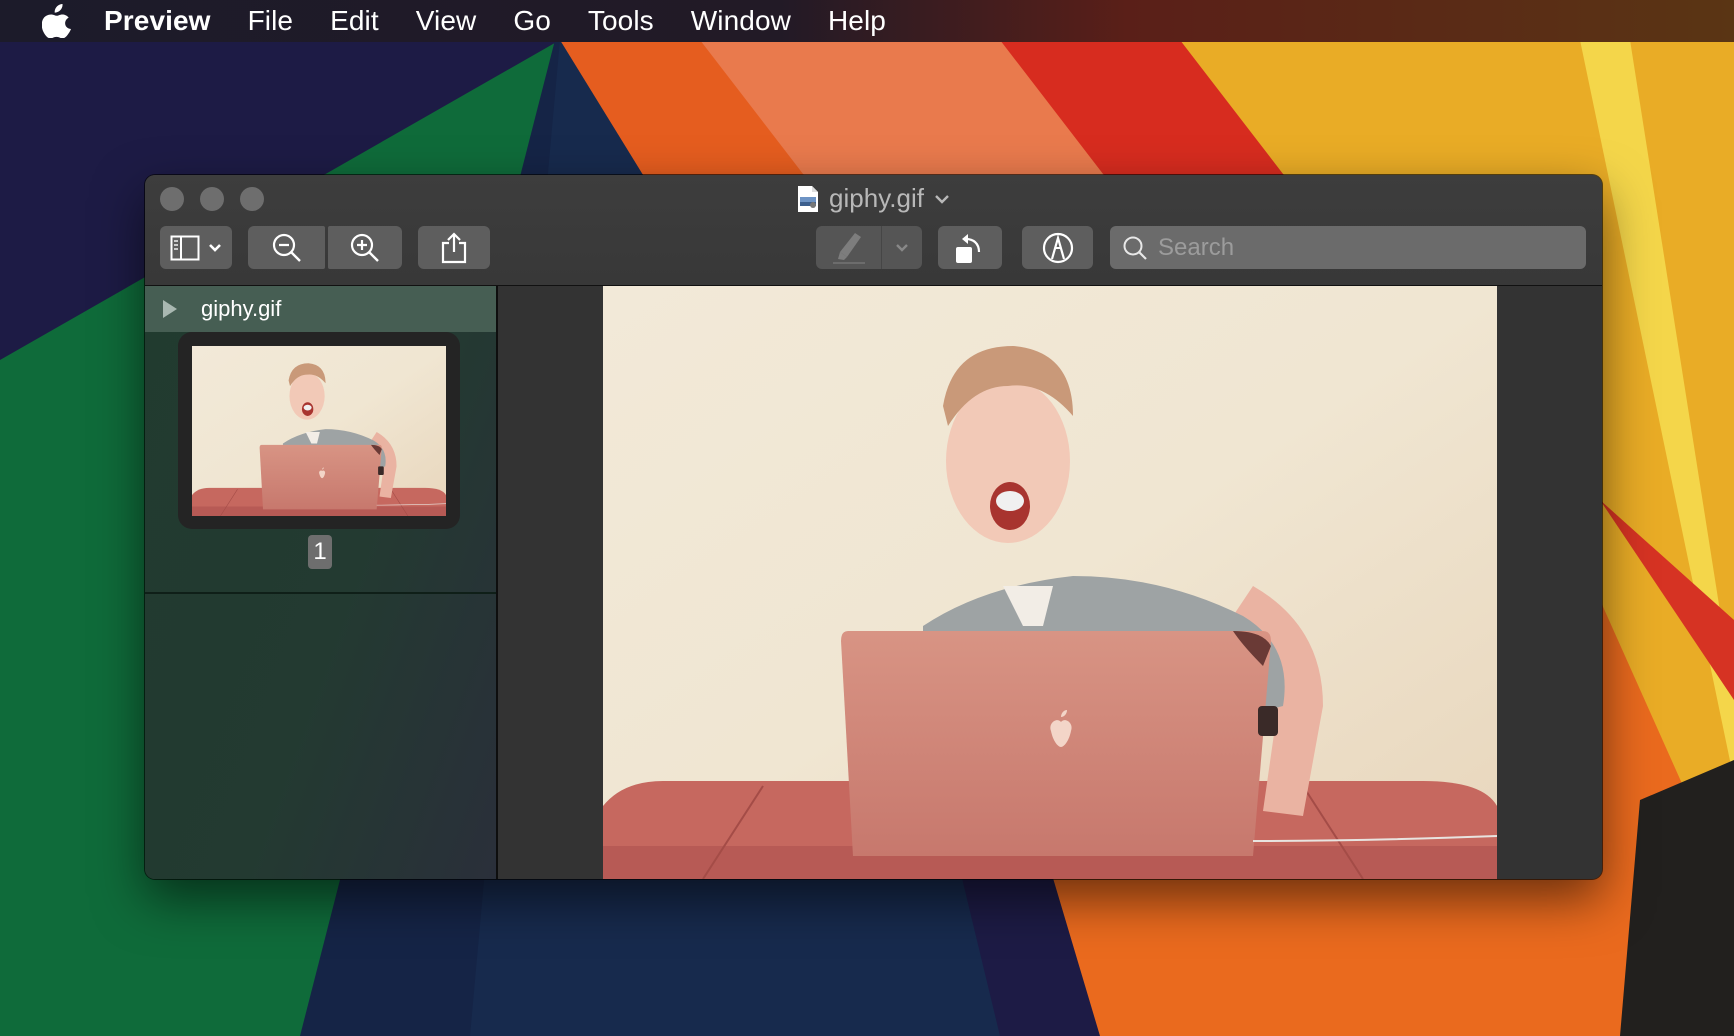 The image size is (1734, 1036). Describe the element at coordinates (320, 593) in the screenshot. I see `sidebar-divider` at that location.